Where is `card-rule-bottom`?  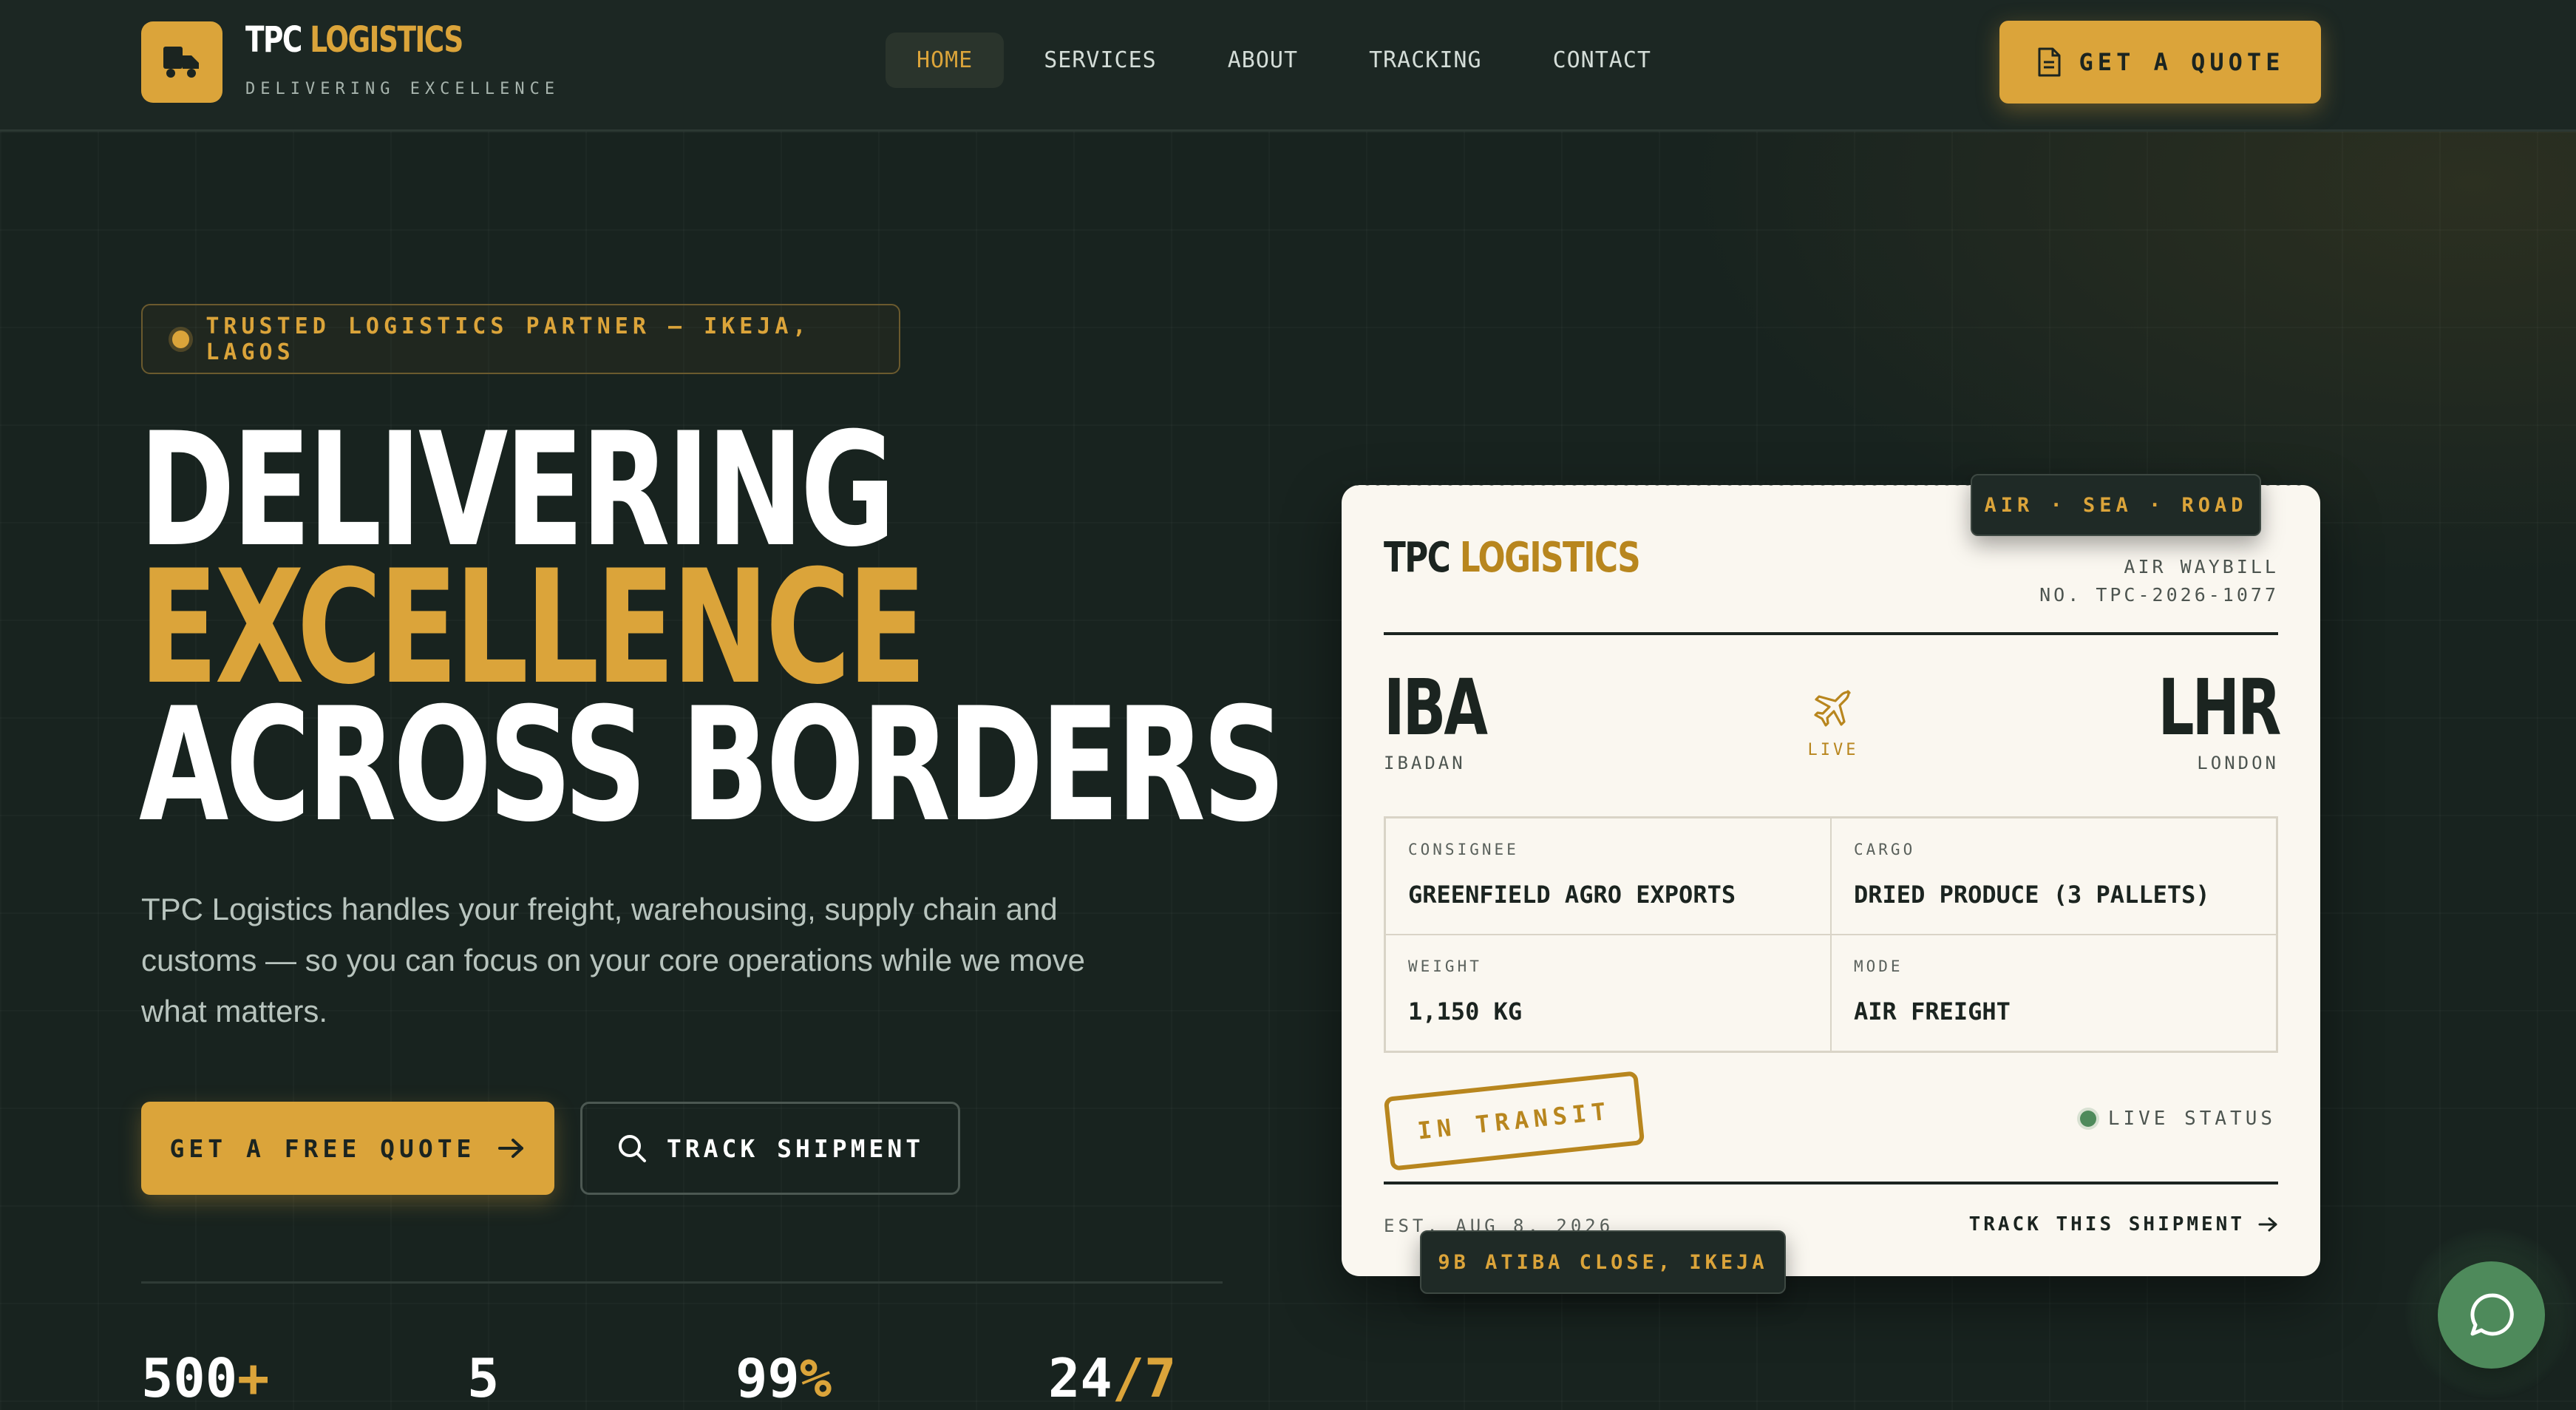 card-rule-bottom is located at coordinates (1831, 1183).